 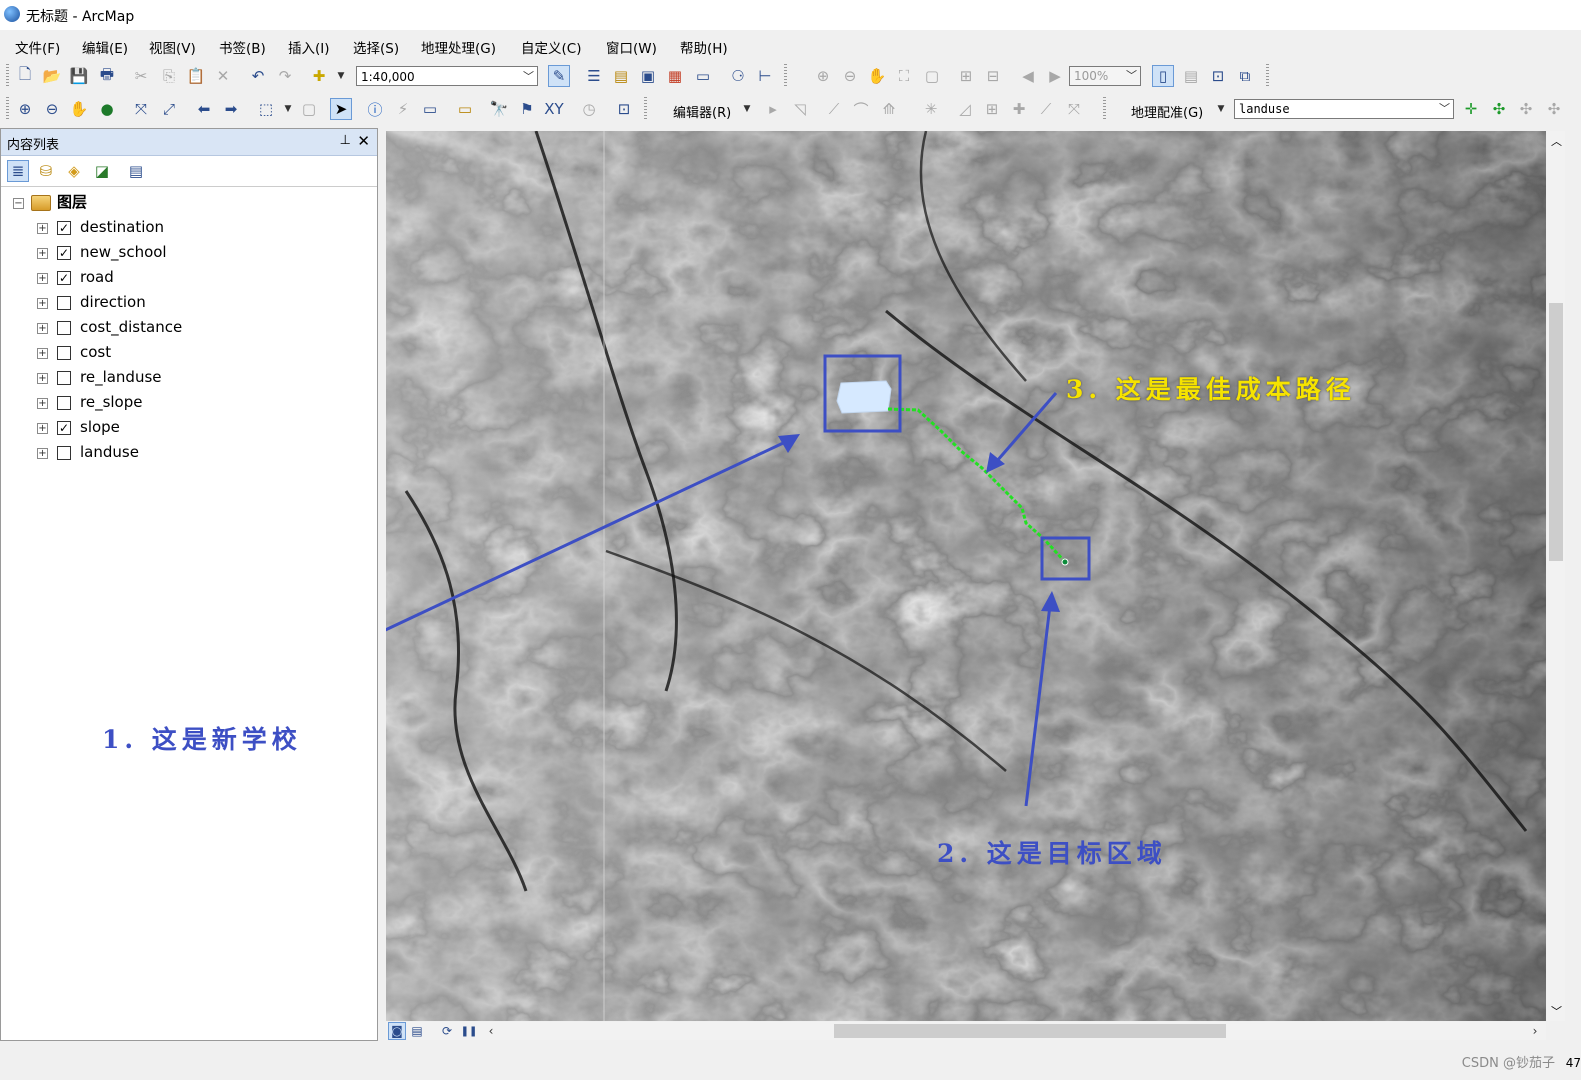 I want to click on search-window-icon: ▣, so click(x=648, y=76).